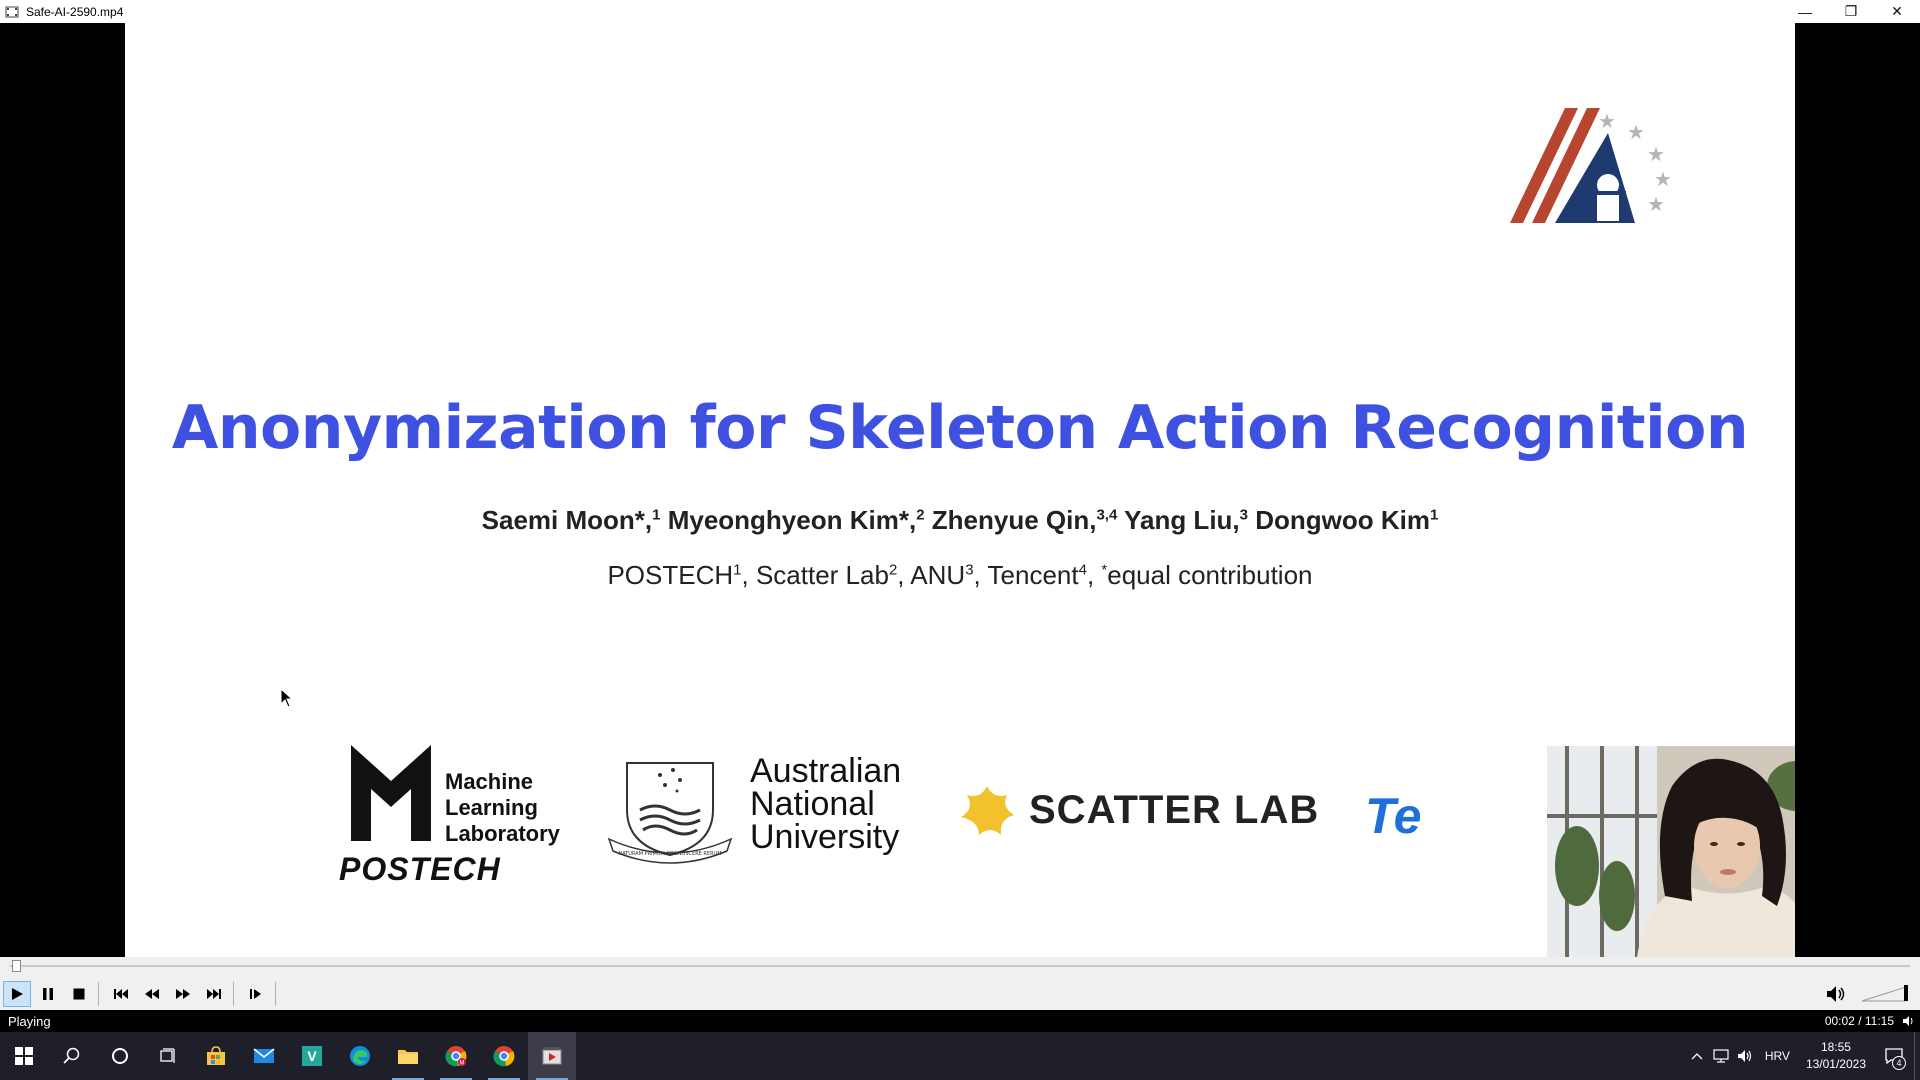 This screenshot has height=1080, width=1920. I want to click on taskbar-edge, so click(360, 1056).